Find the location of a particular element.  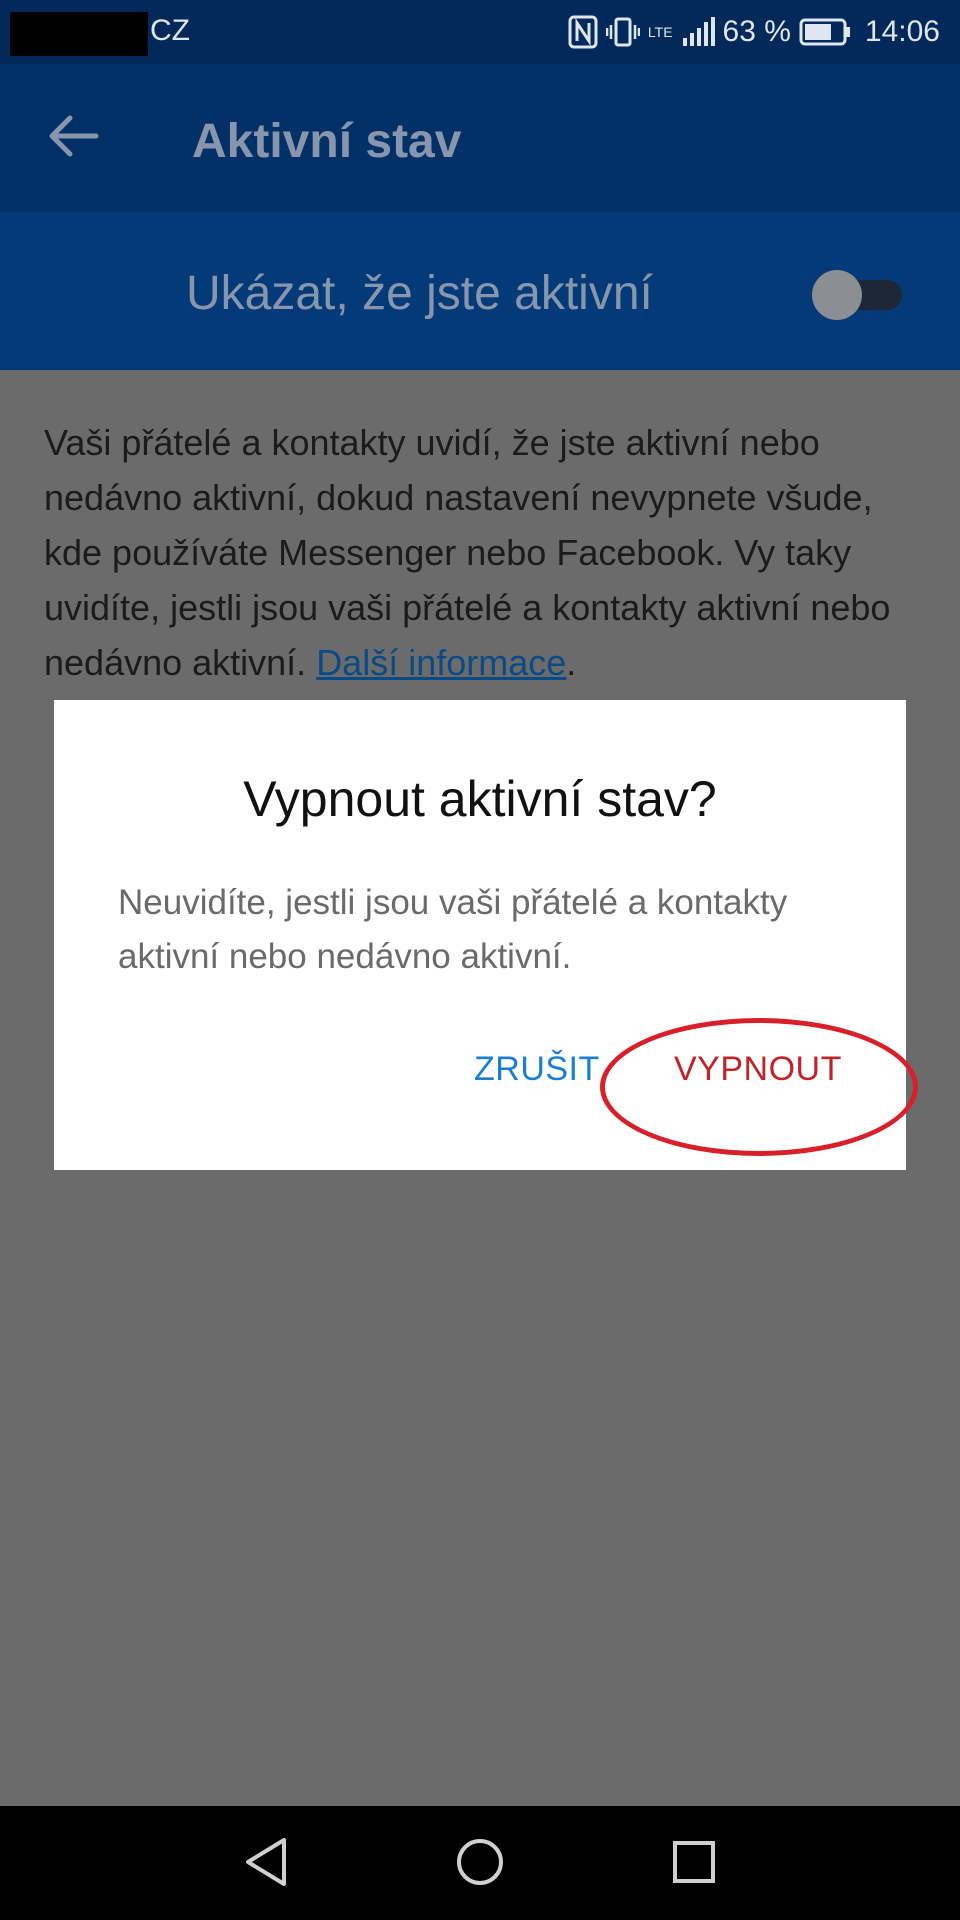

nav-back-icon is located at coordinates (266, 1864).